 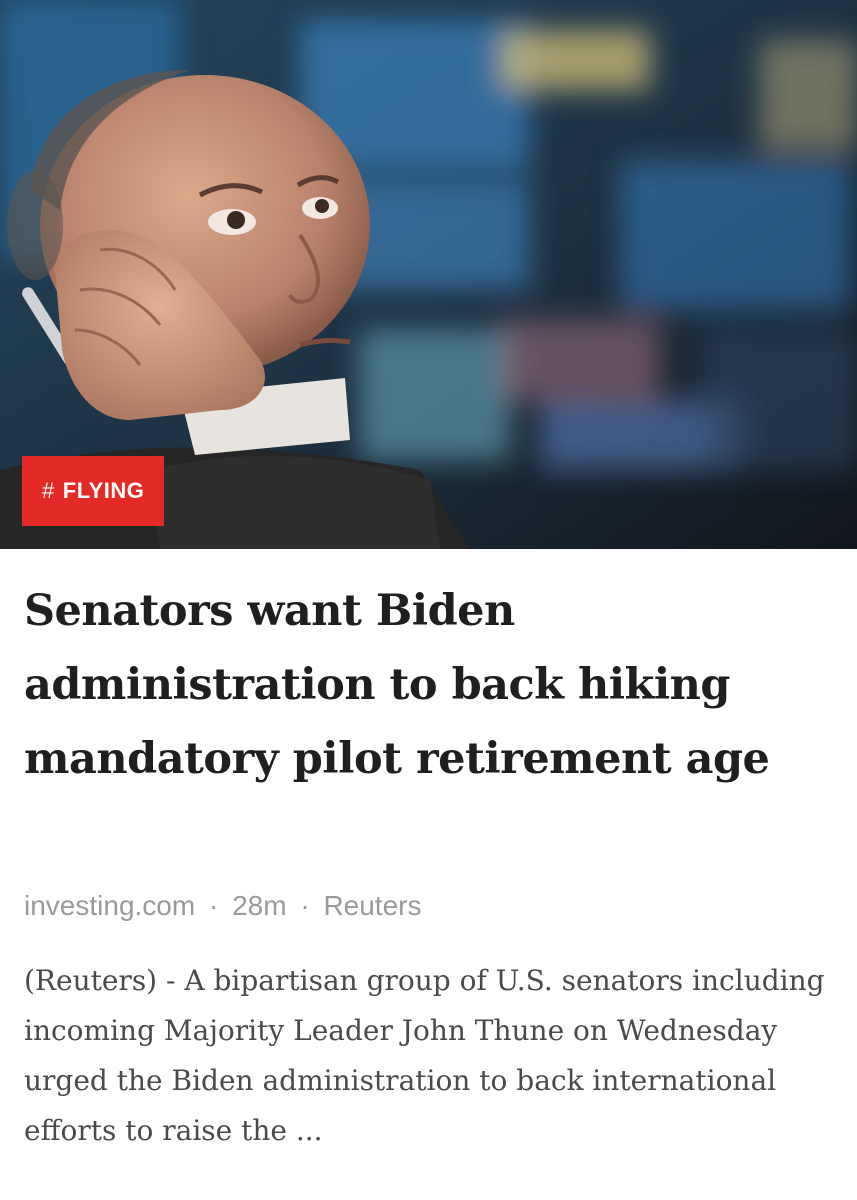 I want to click on category-tag: # FLYING, so click(x=93, y=491).